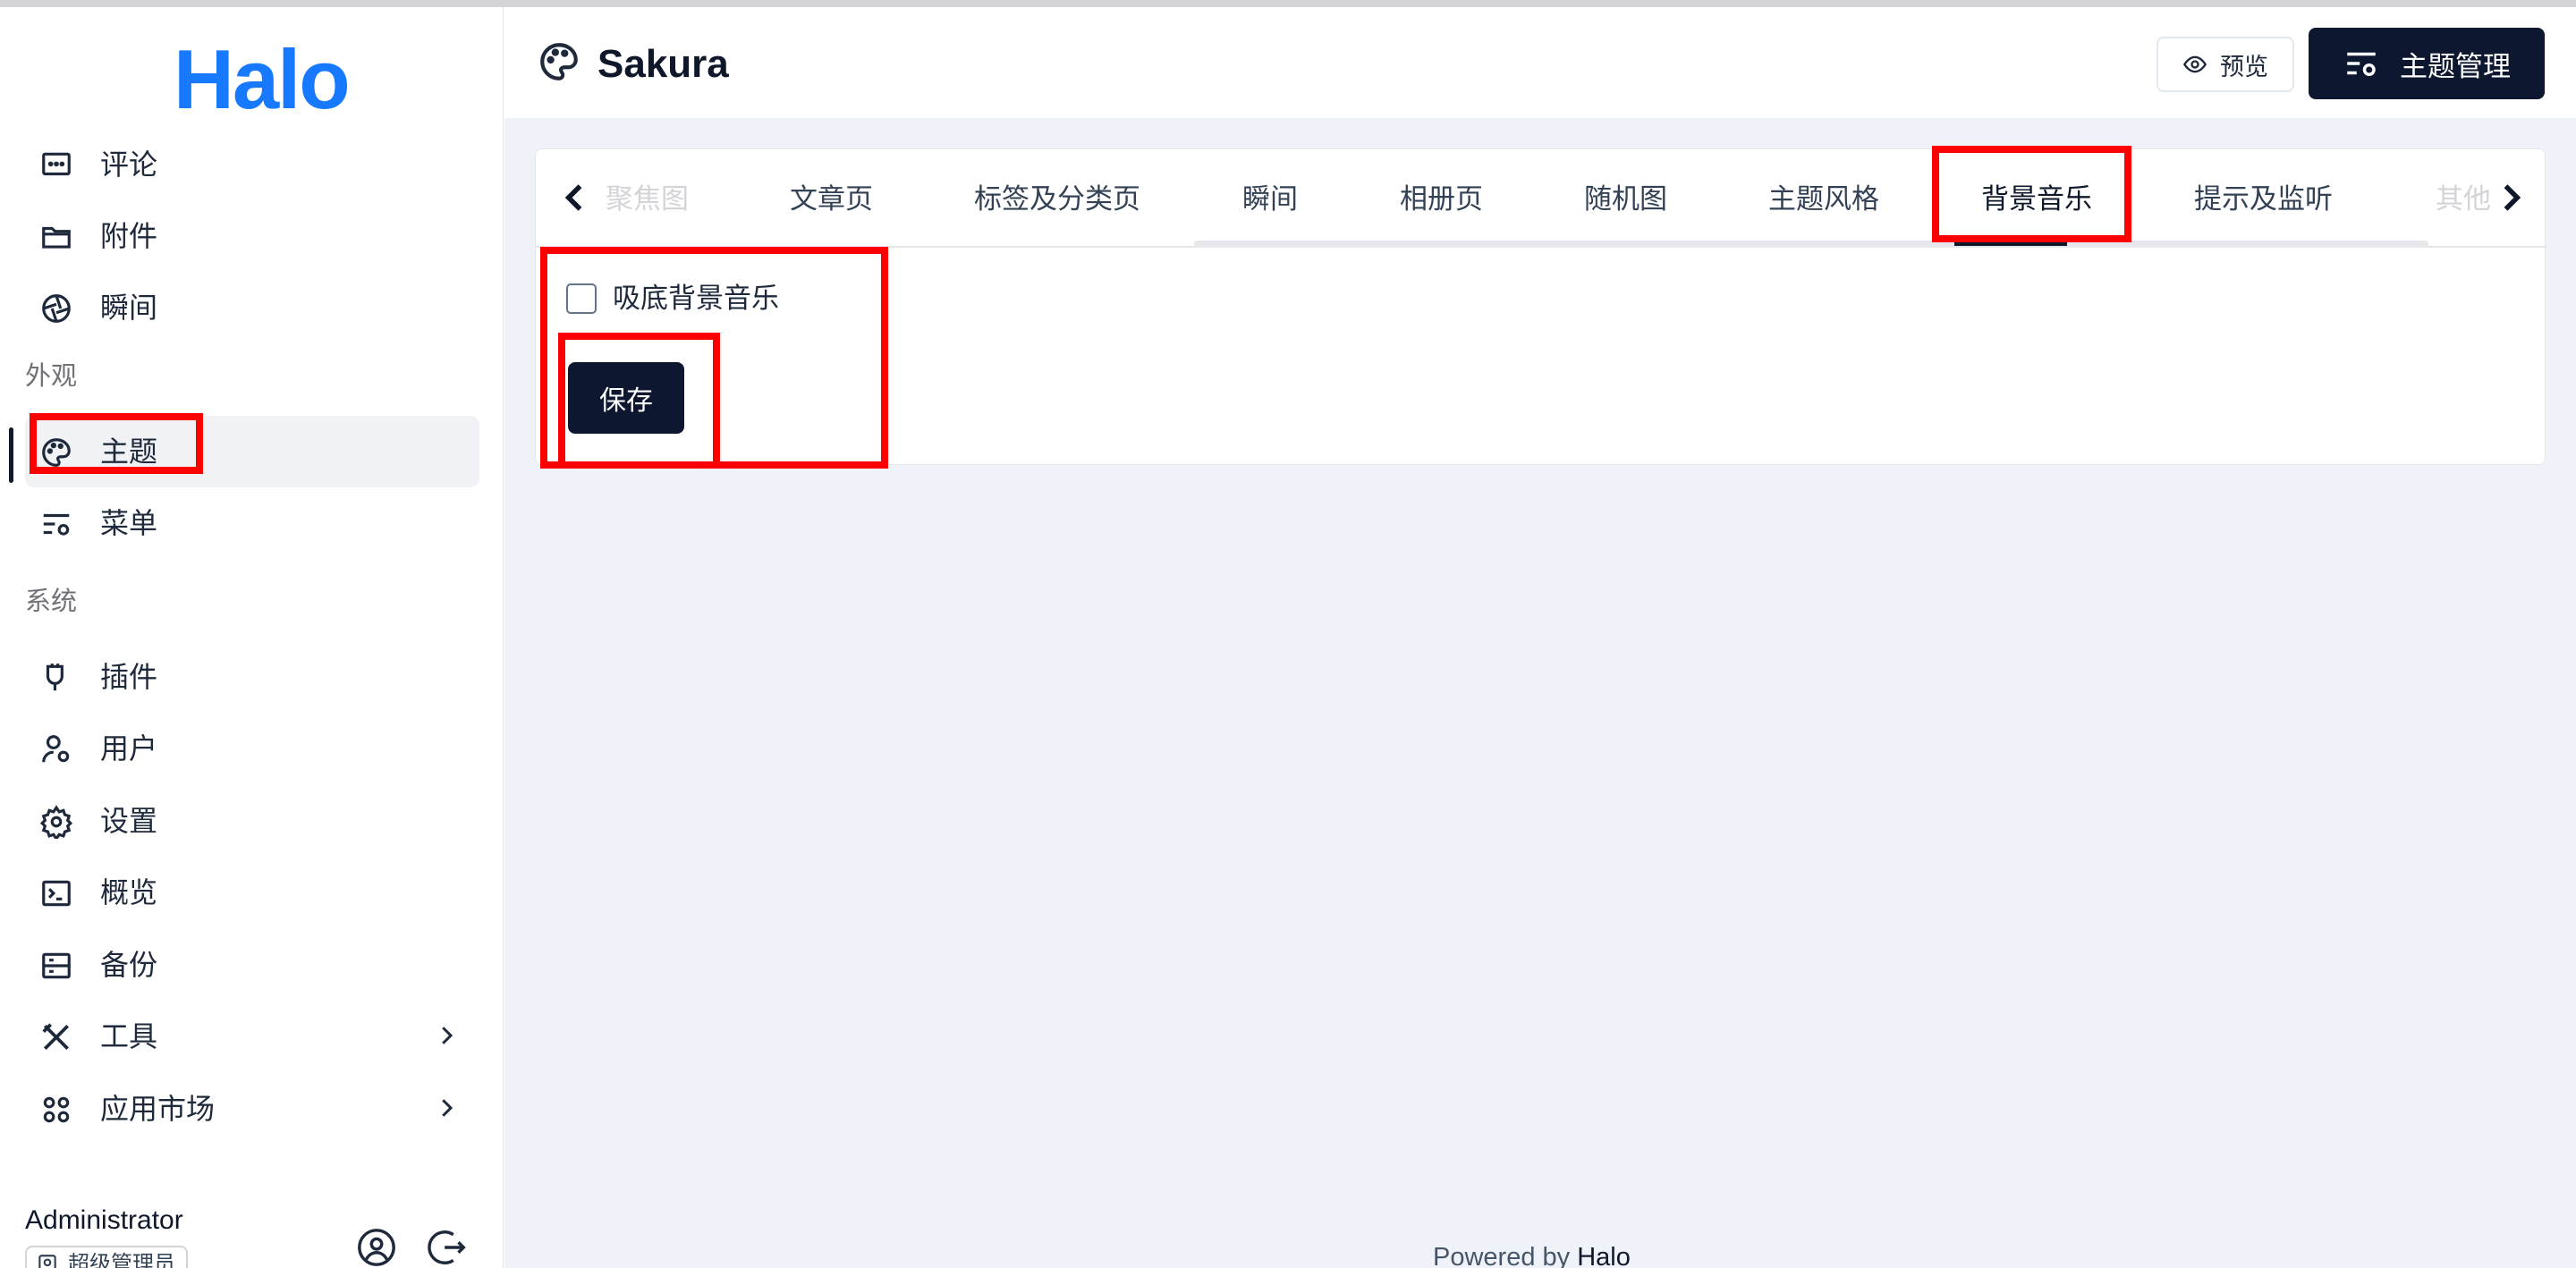 The height and width of the screenshot is (1268, 2576). What do you see at coordinates (1288, 3) in the screenshot?
I see `window-top-border` at bounding box center [1288, 3].